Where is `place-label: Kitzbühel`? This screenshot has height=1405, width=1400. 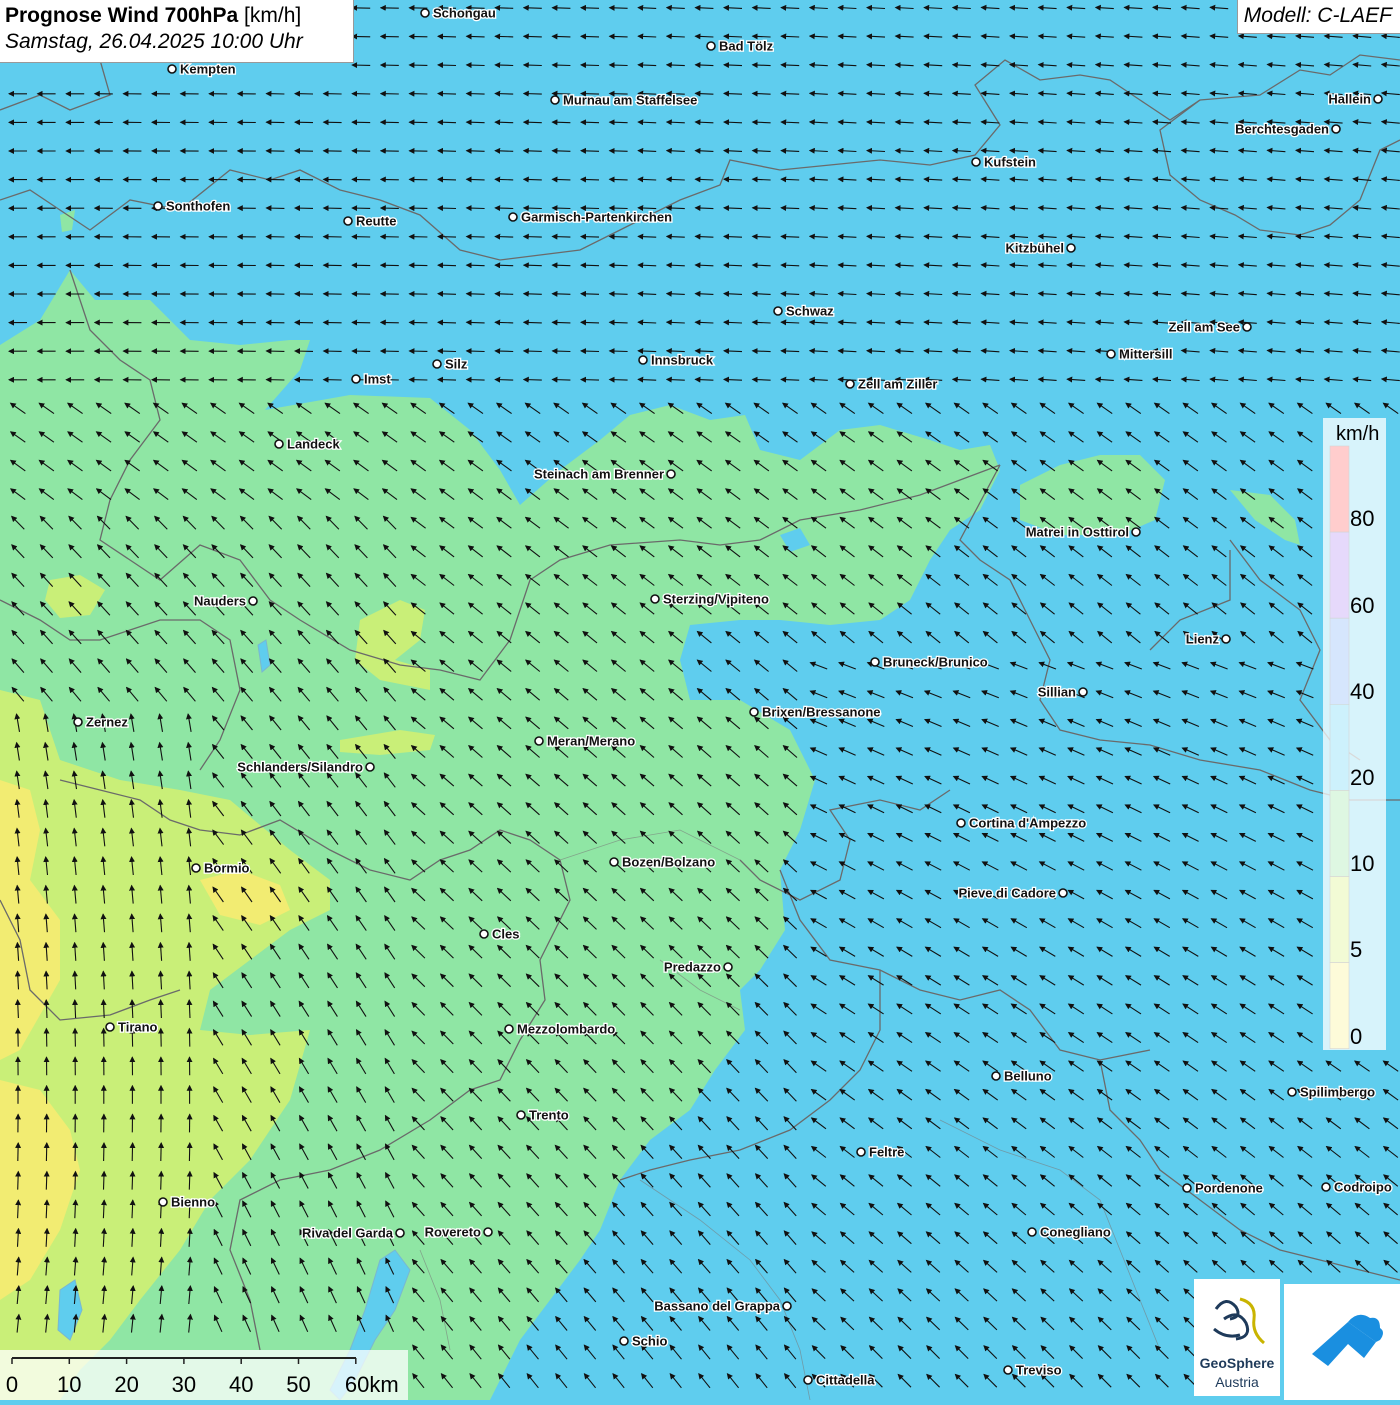 place-label: Kitzbühel is located at coordinates (1035, 248).